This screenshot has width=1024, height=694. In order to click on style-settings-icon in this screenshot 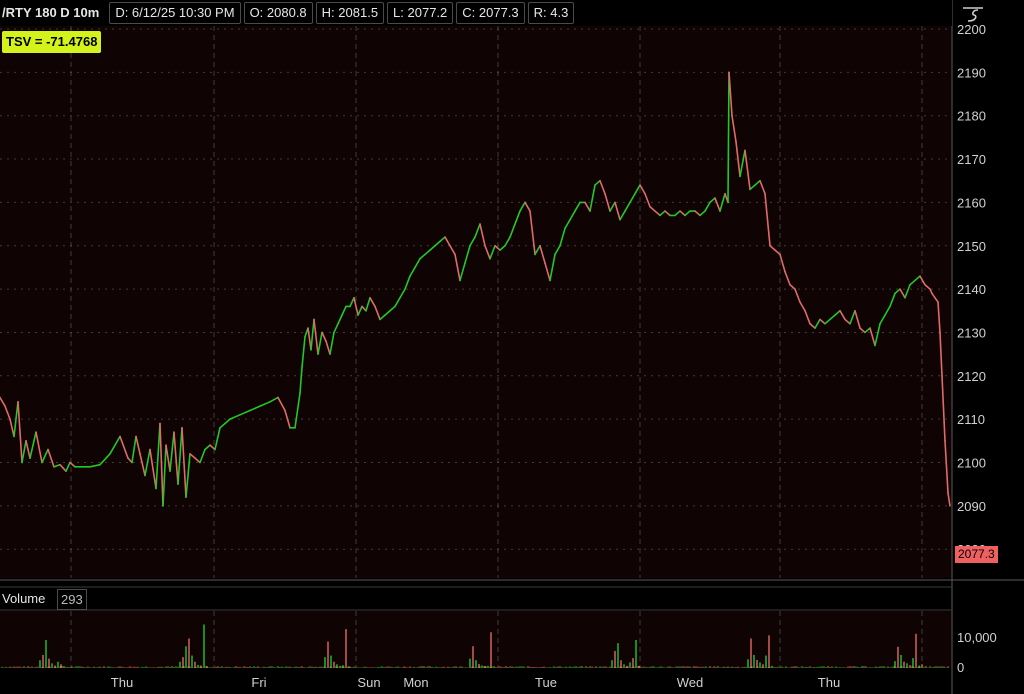, I will do `click(973, 15)`.